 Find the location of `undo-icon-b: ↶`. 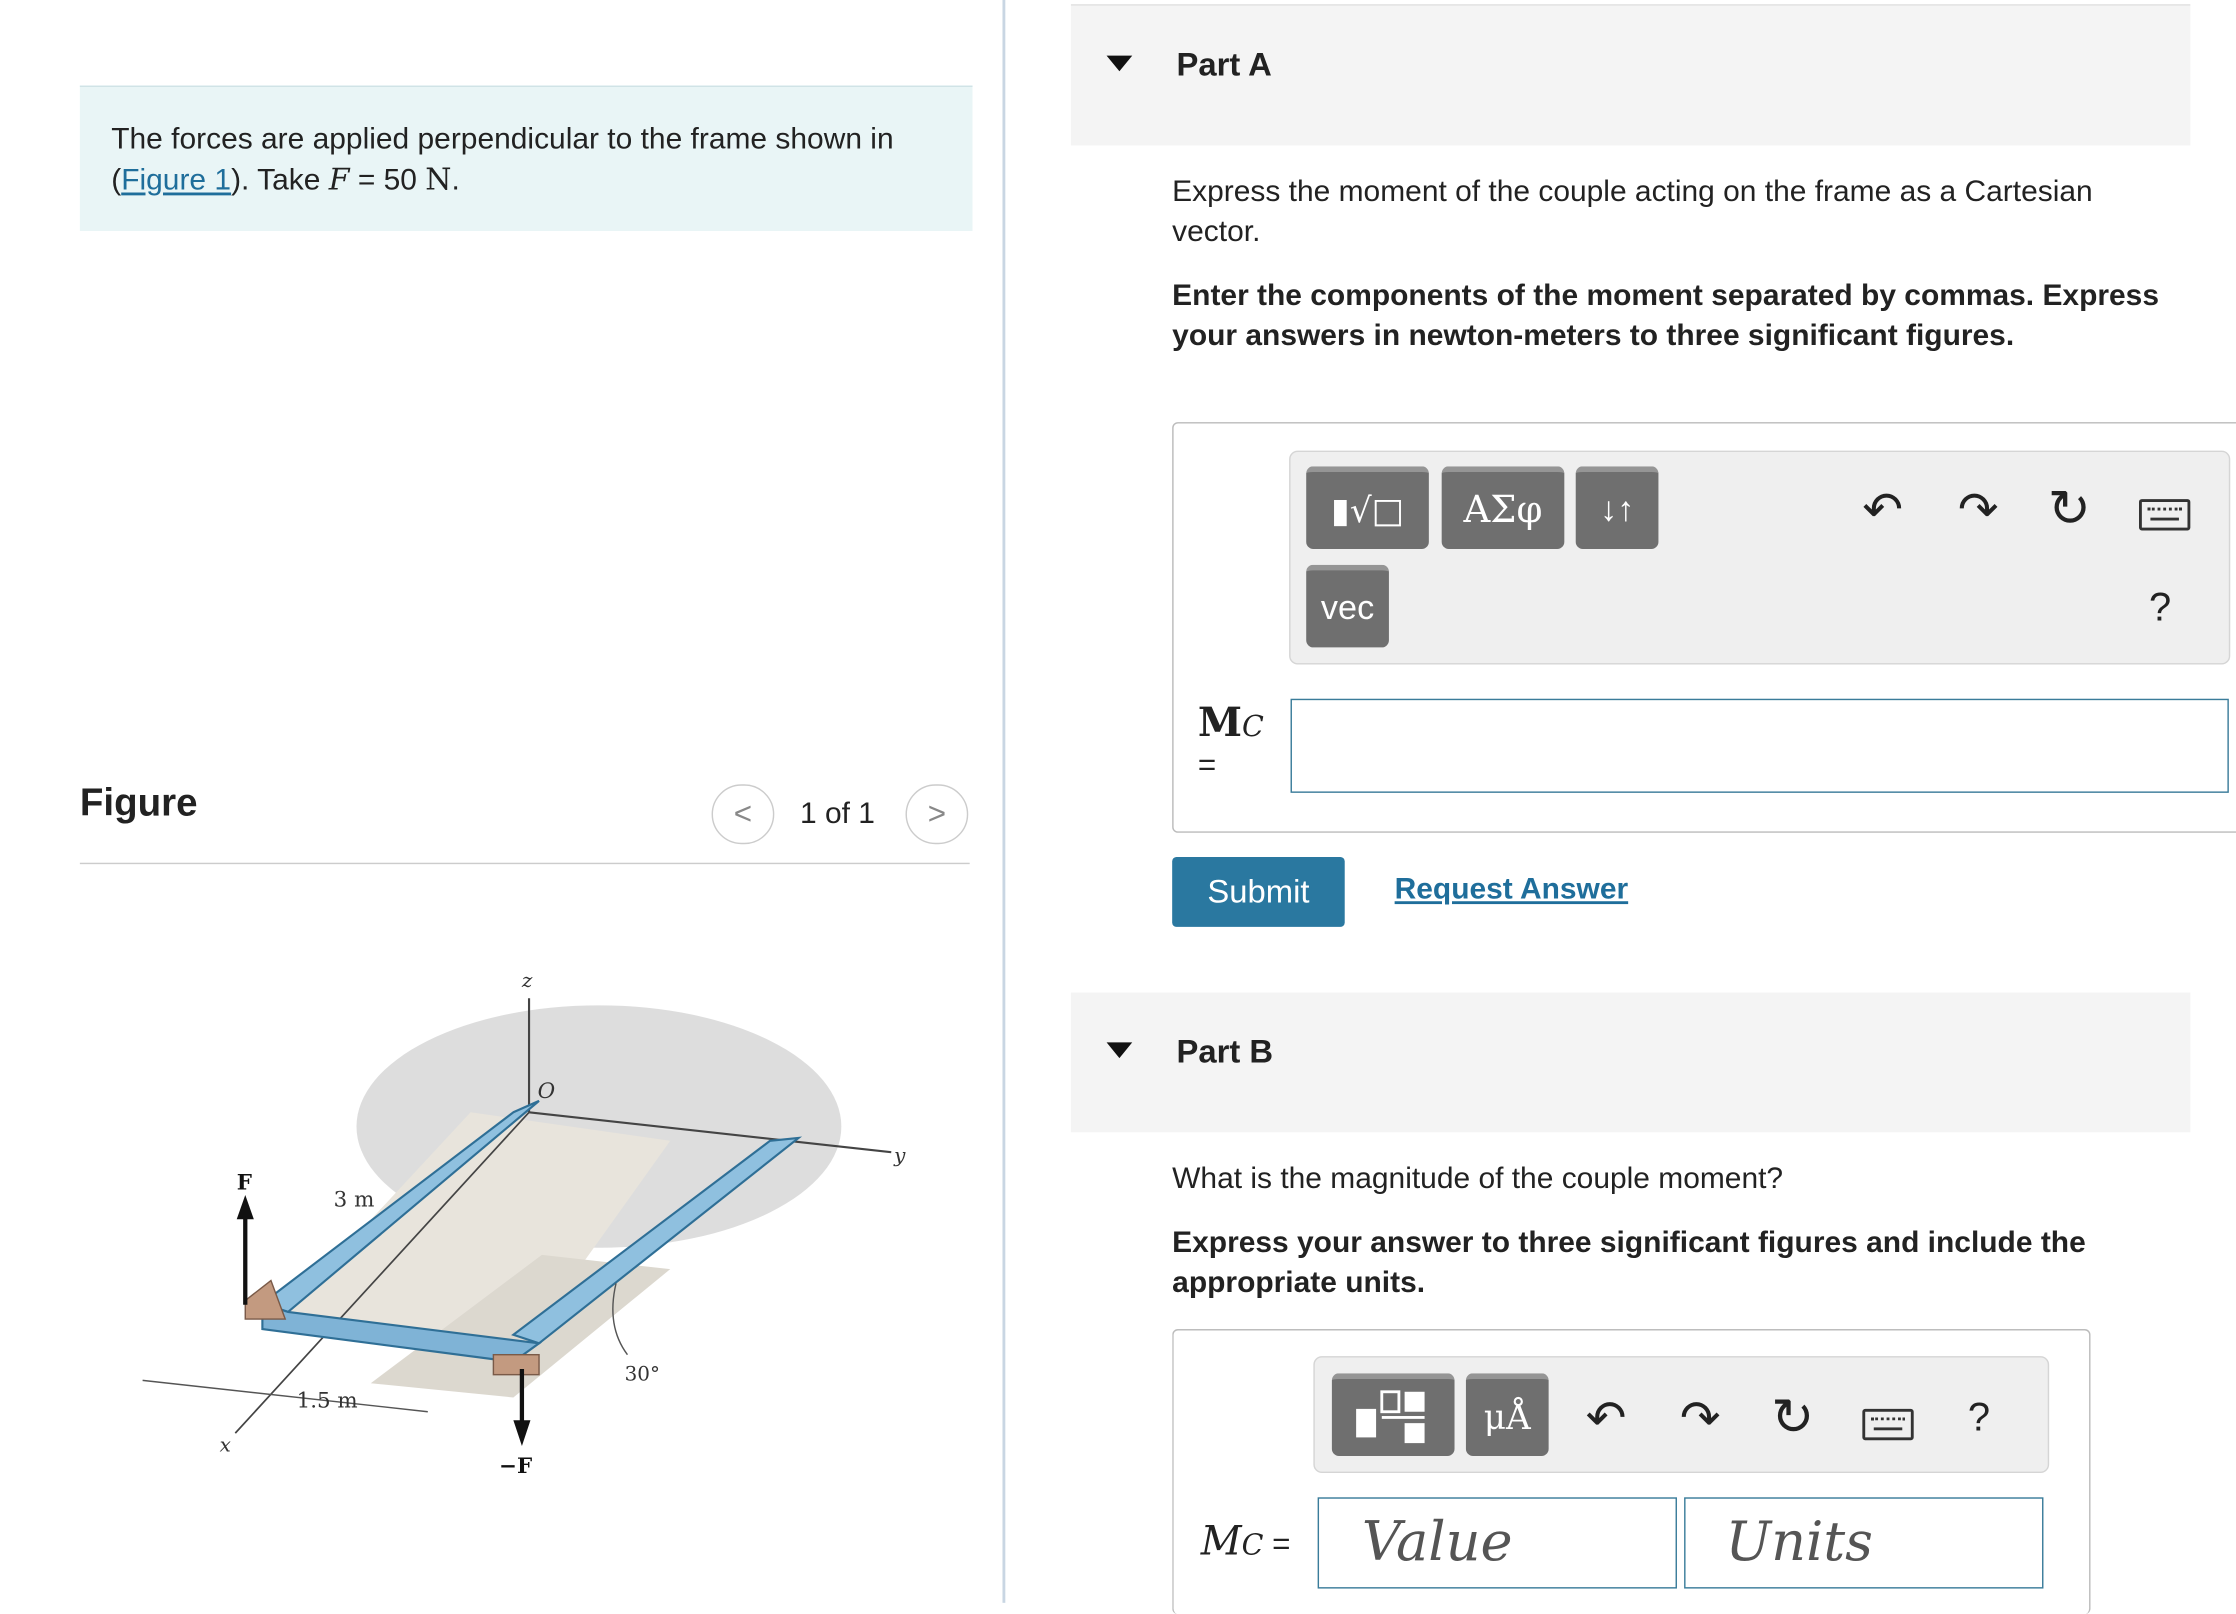

undo-icon-b: ↶ is located at coordinates (1606, 1418).